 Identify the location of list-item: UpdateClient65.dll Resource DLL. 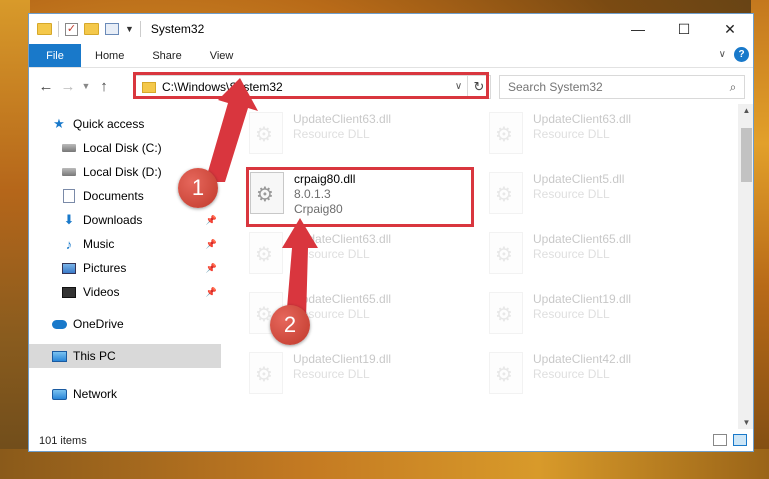
(599, 256).